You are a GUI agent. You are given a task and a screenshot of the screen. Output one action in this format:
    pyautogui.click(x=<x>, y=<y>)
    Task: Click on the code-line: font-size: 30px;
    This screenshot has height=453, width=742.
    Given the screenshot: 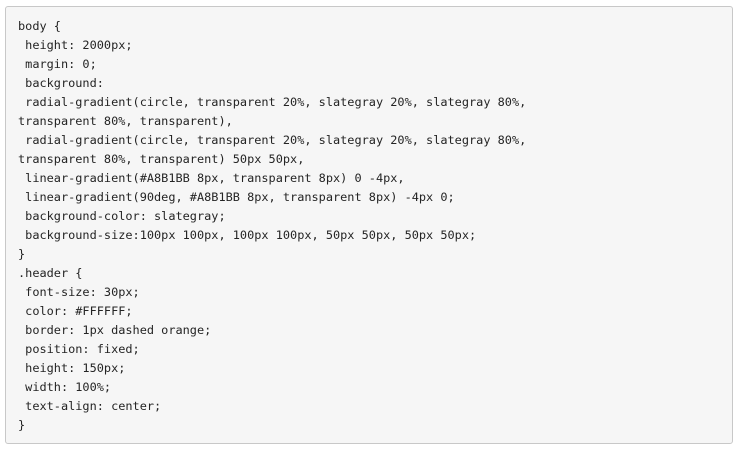 What is the action you would take?
    pyautogui.click(x=79, y=292)
    